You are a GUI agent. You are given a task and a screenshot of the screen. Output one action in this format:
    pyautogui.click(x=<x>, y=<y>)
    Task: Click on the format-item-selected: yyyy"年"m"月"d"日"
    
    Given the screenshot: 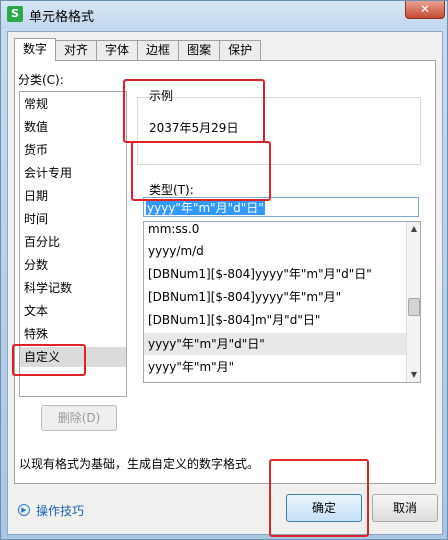 What is the action you would take?
    pyautogui.click(x=275, y=344)
    